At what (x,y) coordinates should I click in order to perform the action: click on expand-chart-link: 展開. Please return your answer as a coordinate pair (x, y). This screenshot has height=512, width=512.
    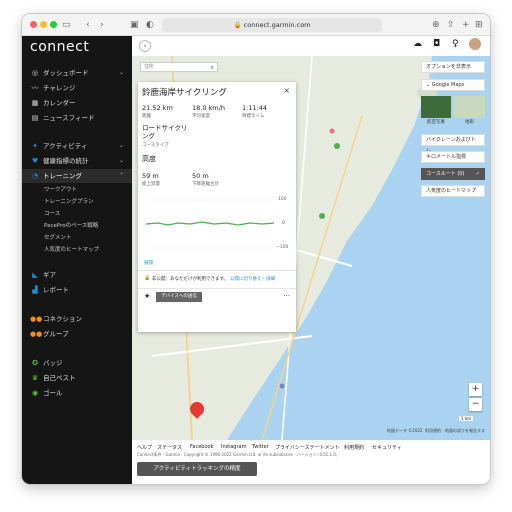
    Looking at the image, I should click on (148, 263).